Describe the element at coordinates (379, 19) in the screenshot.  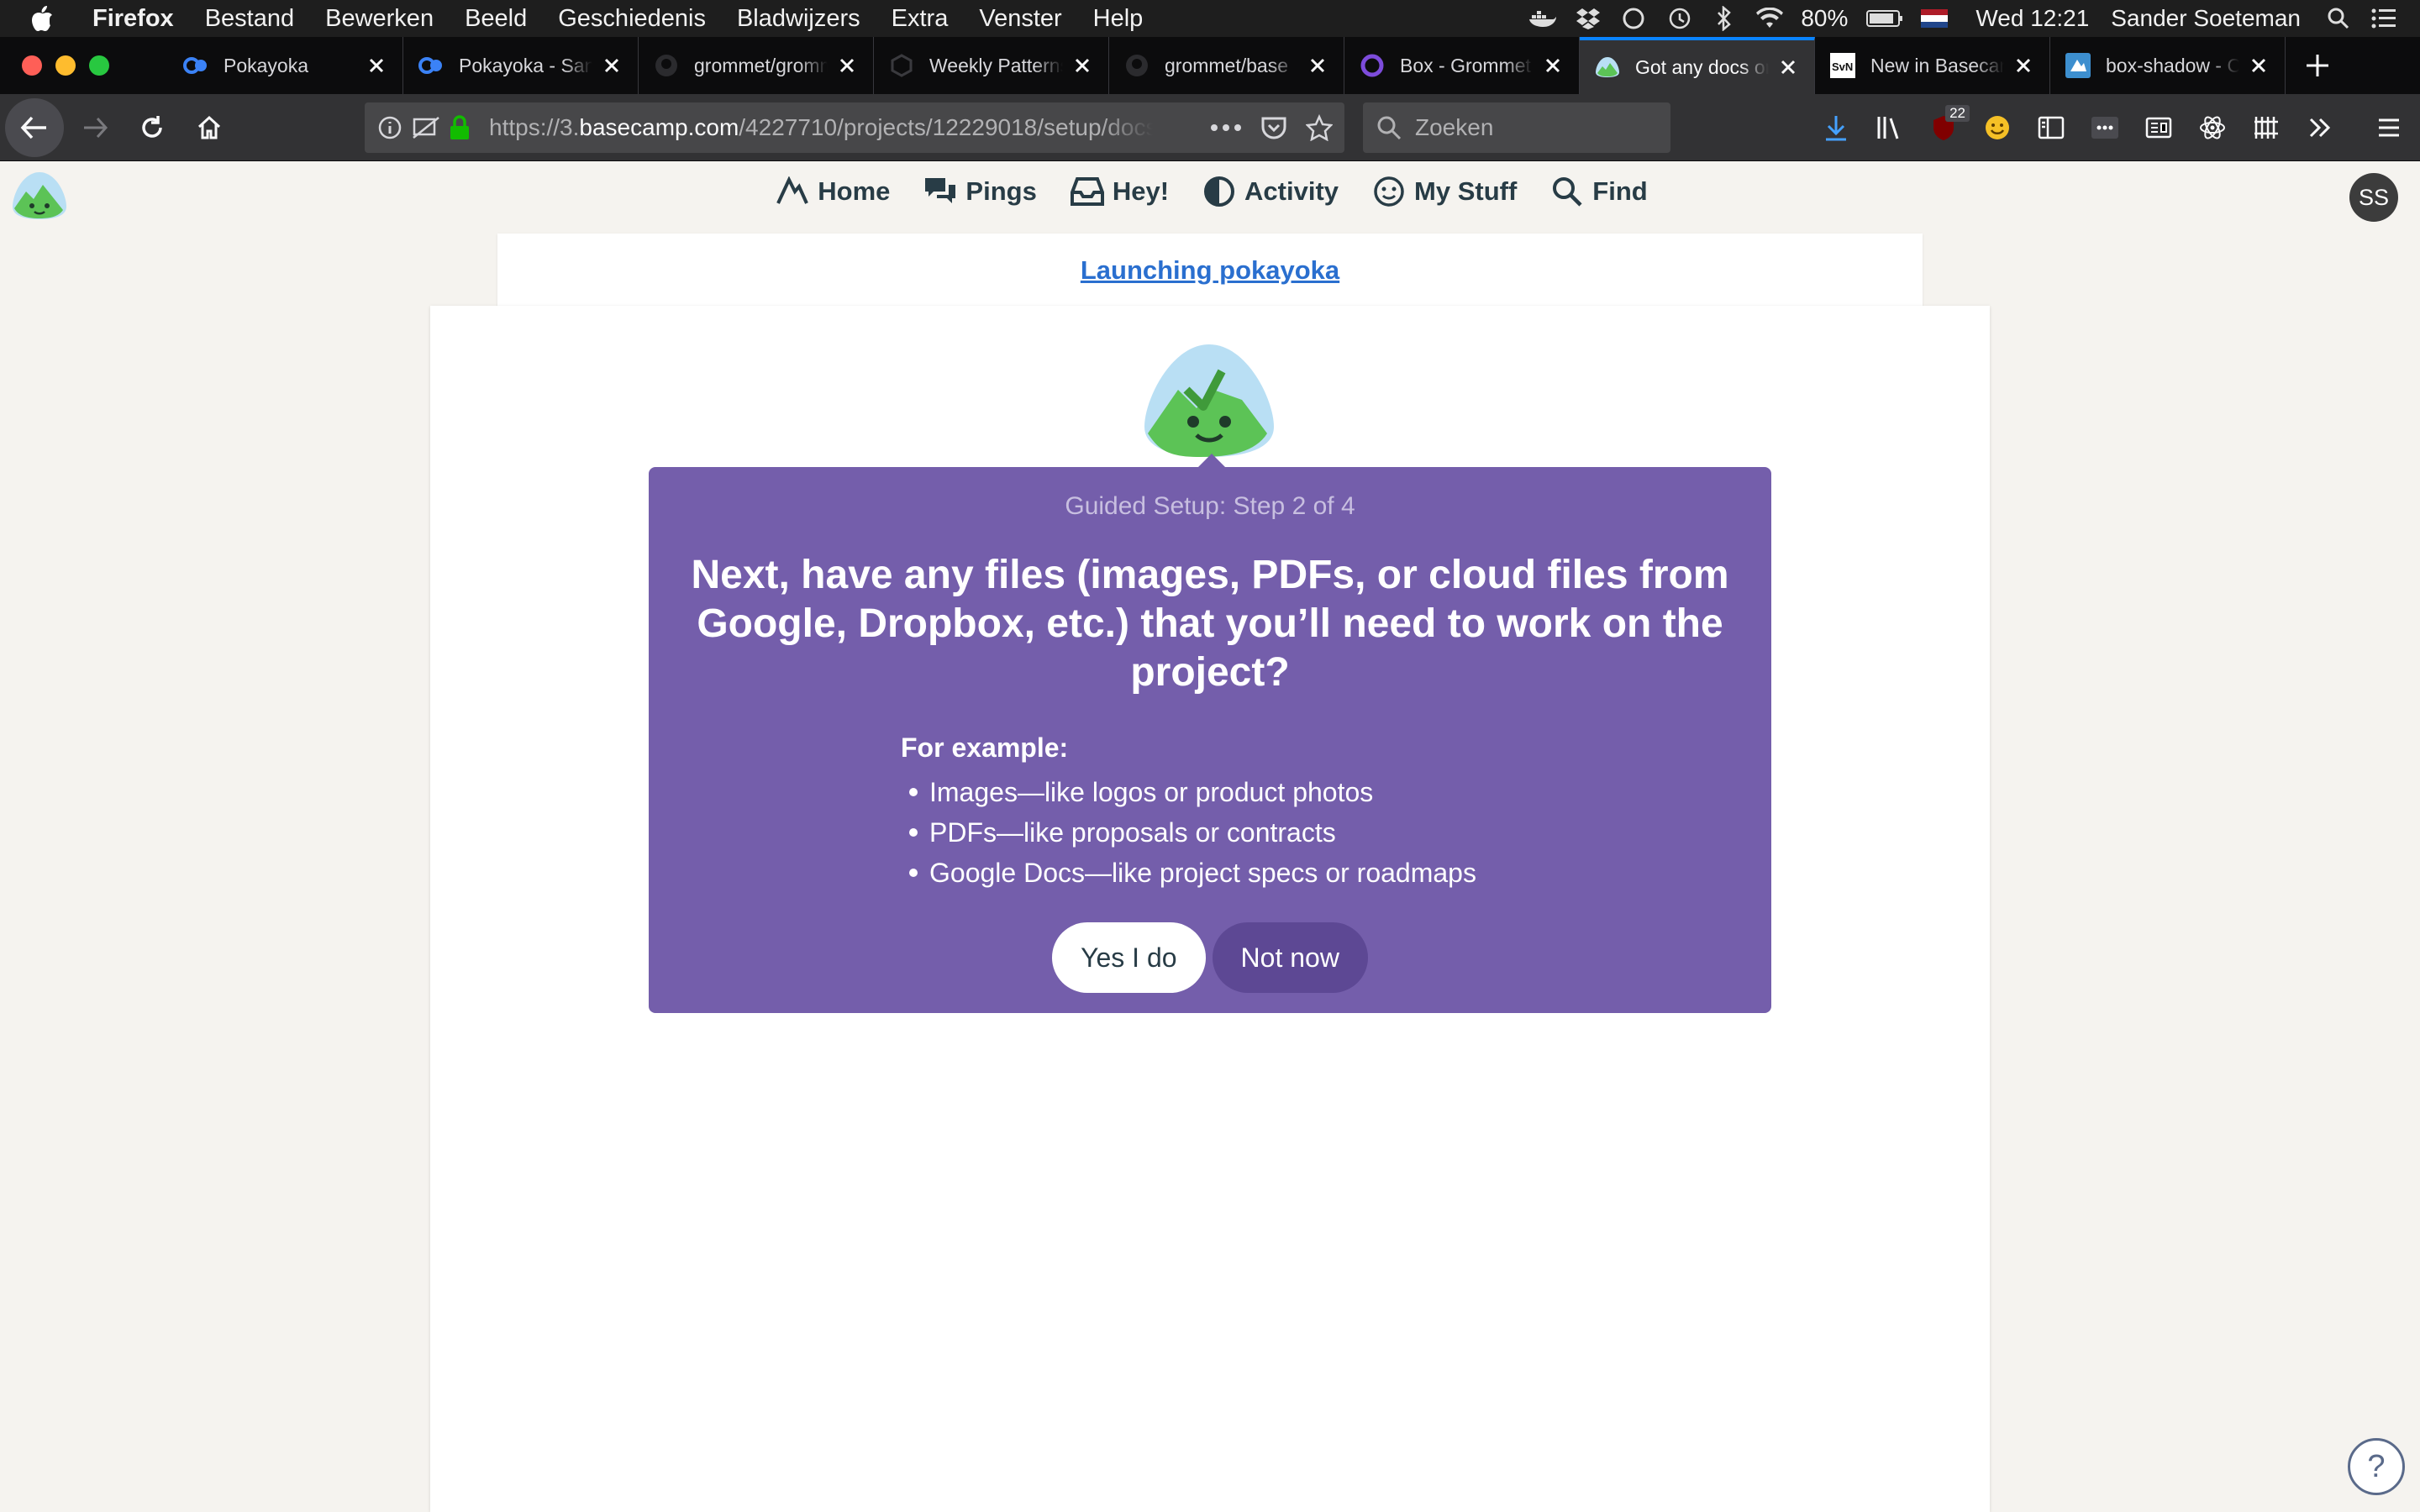
I see `menu-bewerken: Bewerken` at that location.